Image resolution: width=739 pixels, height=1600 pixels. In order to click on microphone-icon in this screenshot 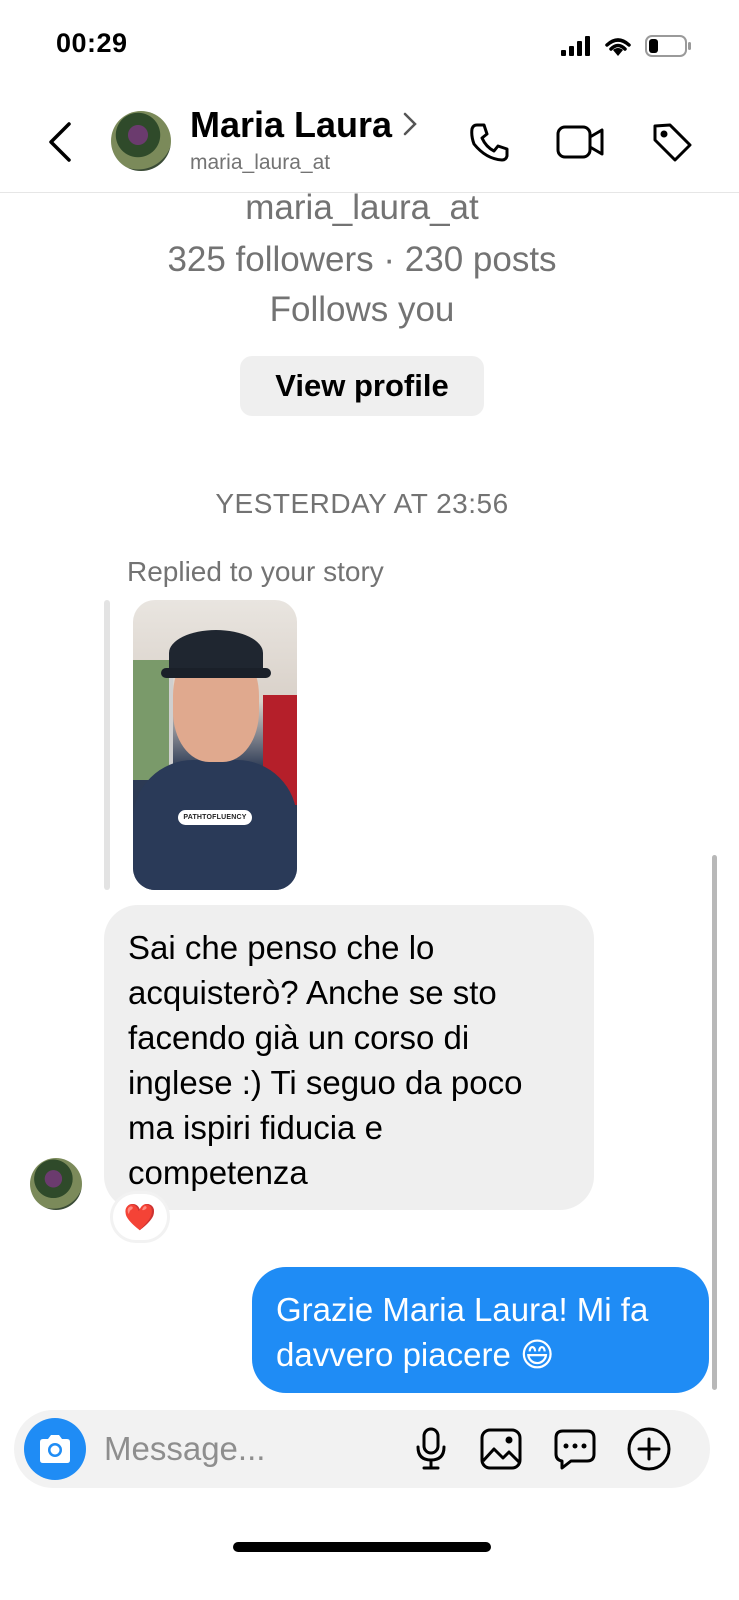, I will do `click(431, 1448)`.